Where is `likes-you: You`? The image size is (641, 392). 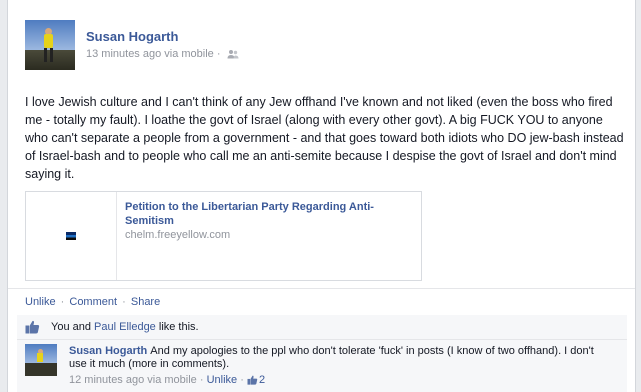
likes-you: You is located at coordinates (60, 327).